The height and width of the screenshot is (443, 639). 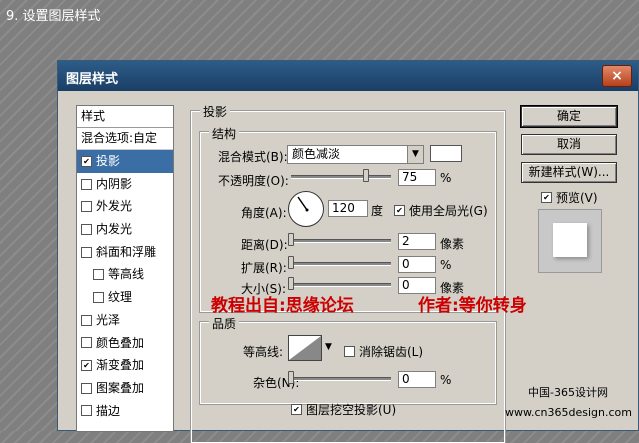 I want to click on style-item: 斜面和浮雕, so click(x=125, y=252).